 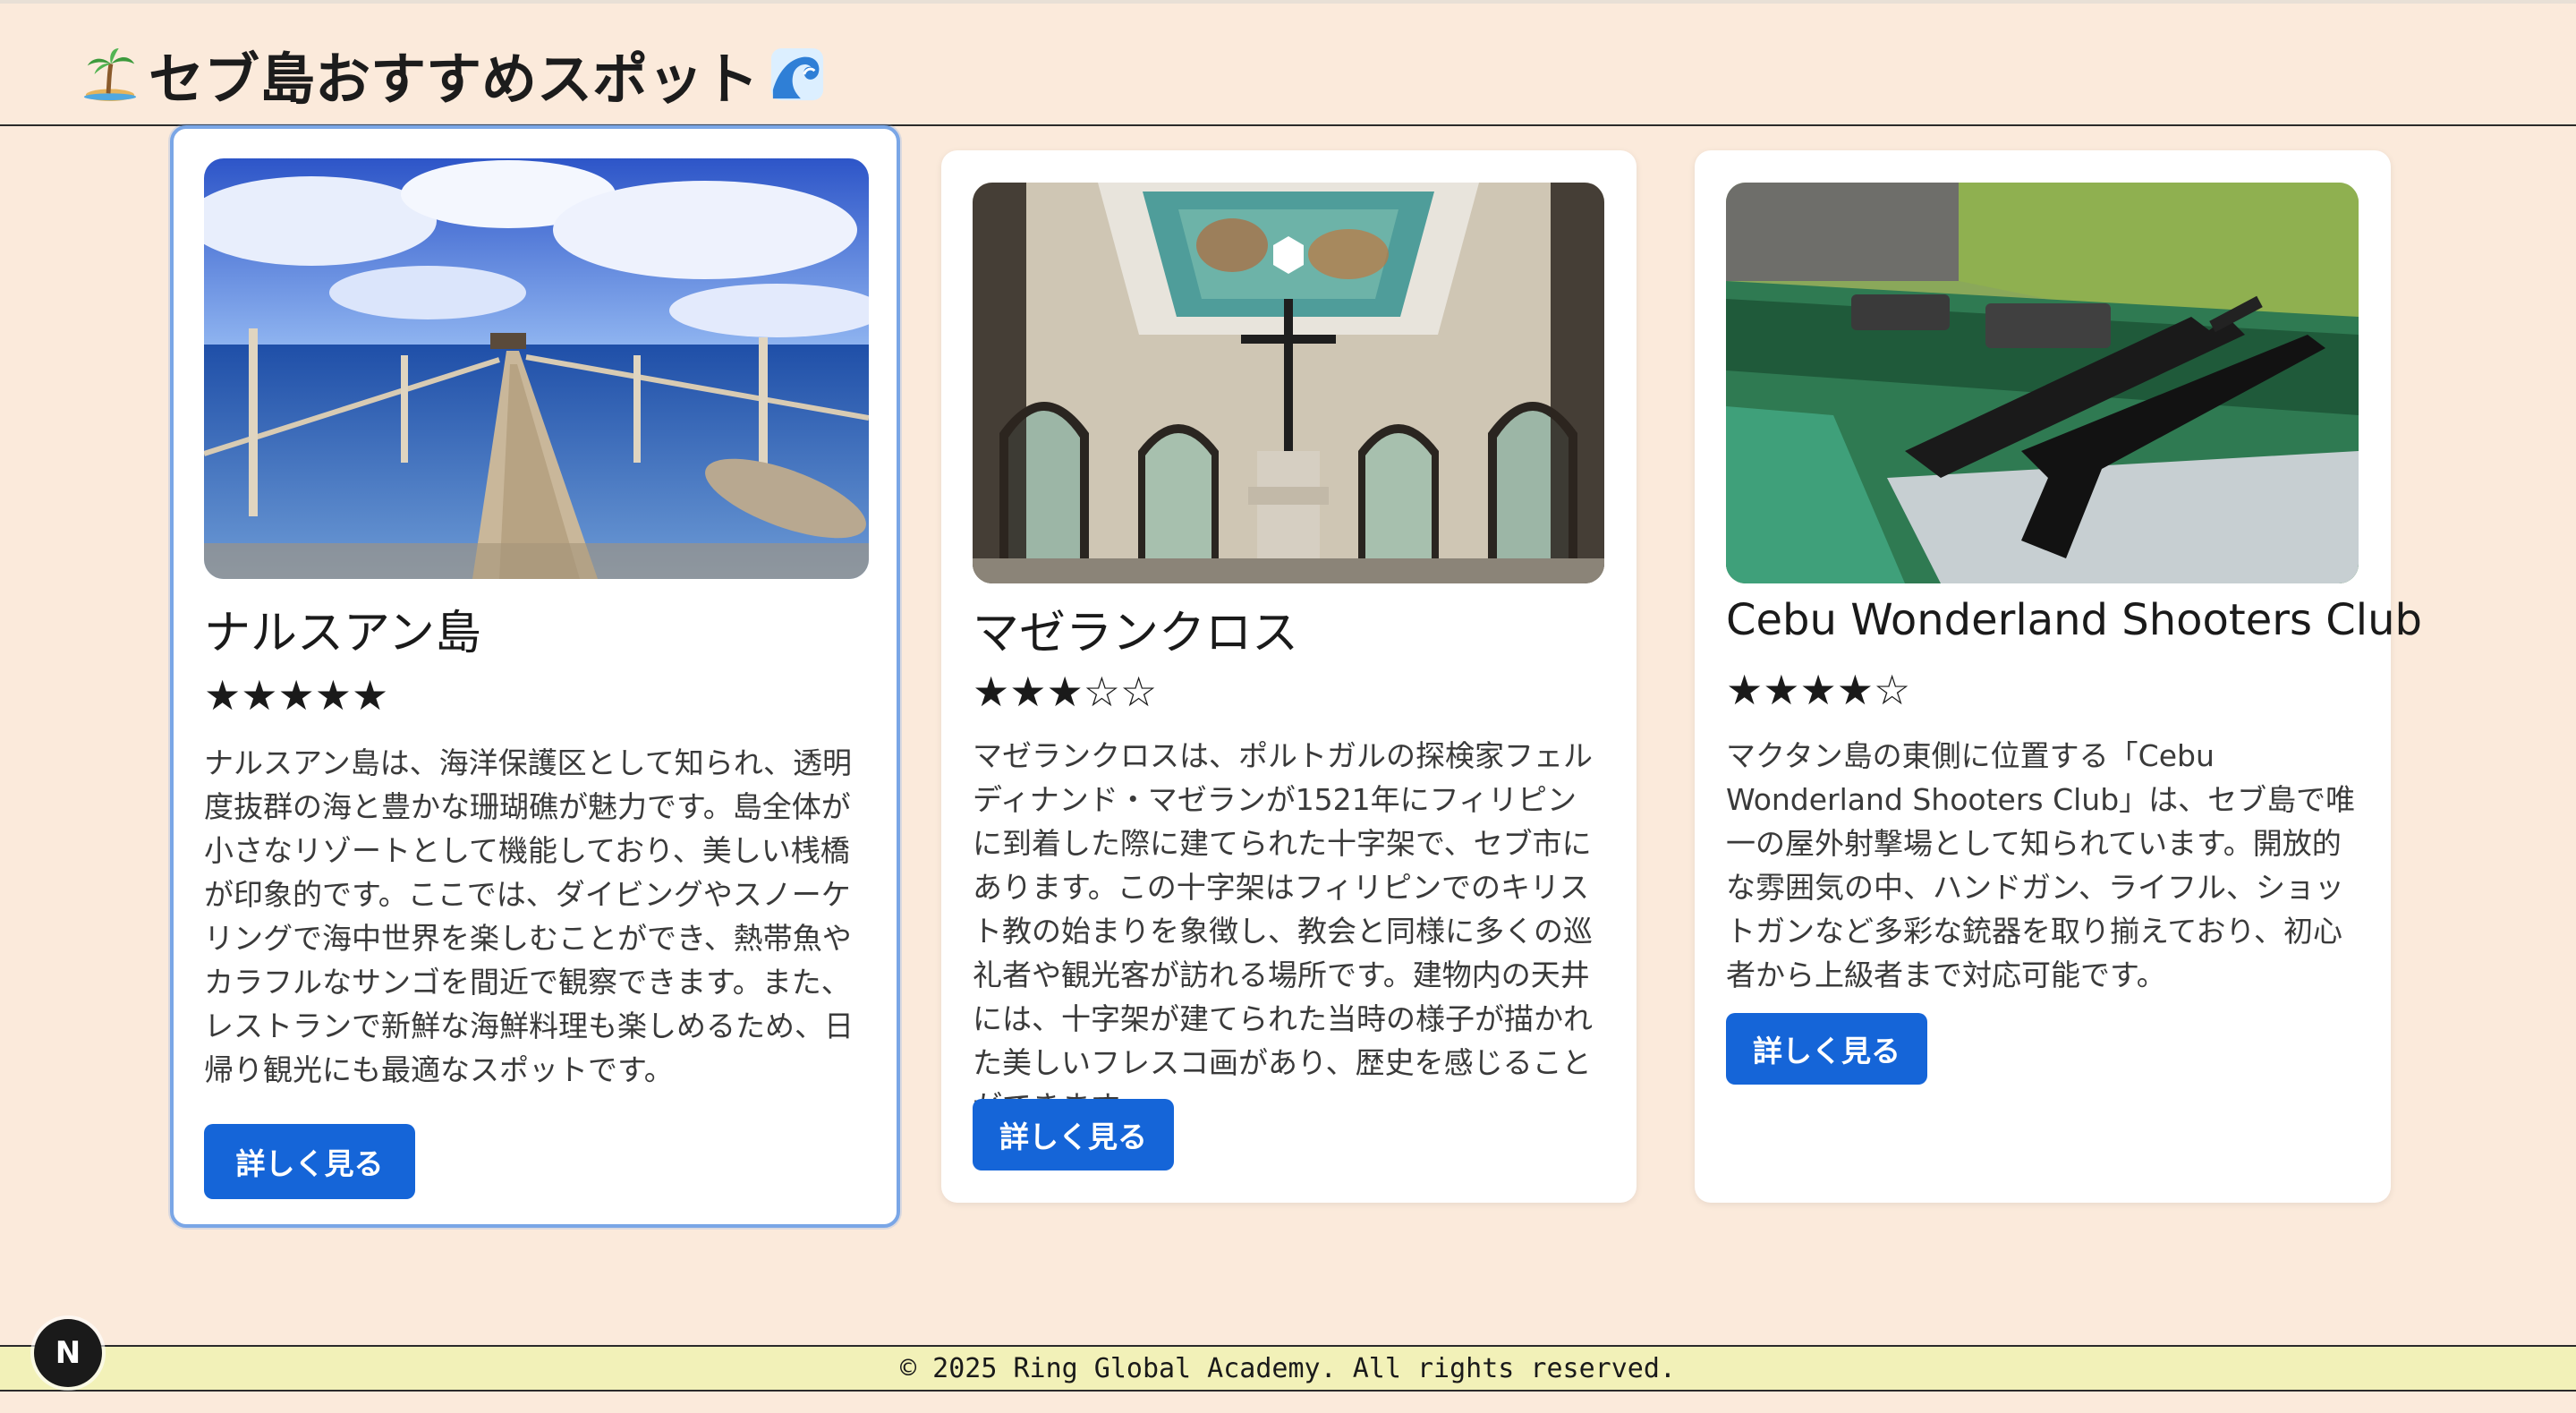 What do you see at coordinates (1065, 692) in the screenshot?
I see `star-rating: ★★★☆☆` at bounding box center [1065, 692].